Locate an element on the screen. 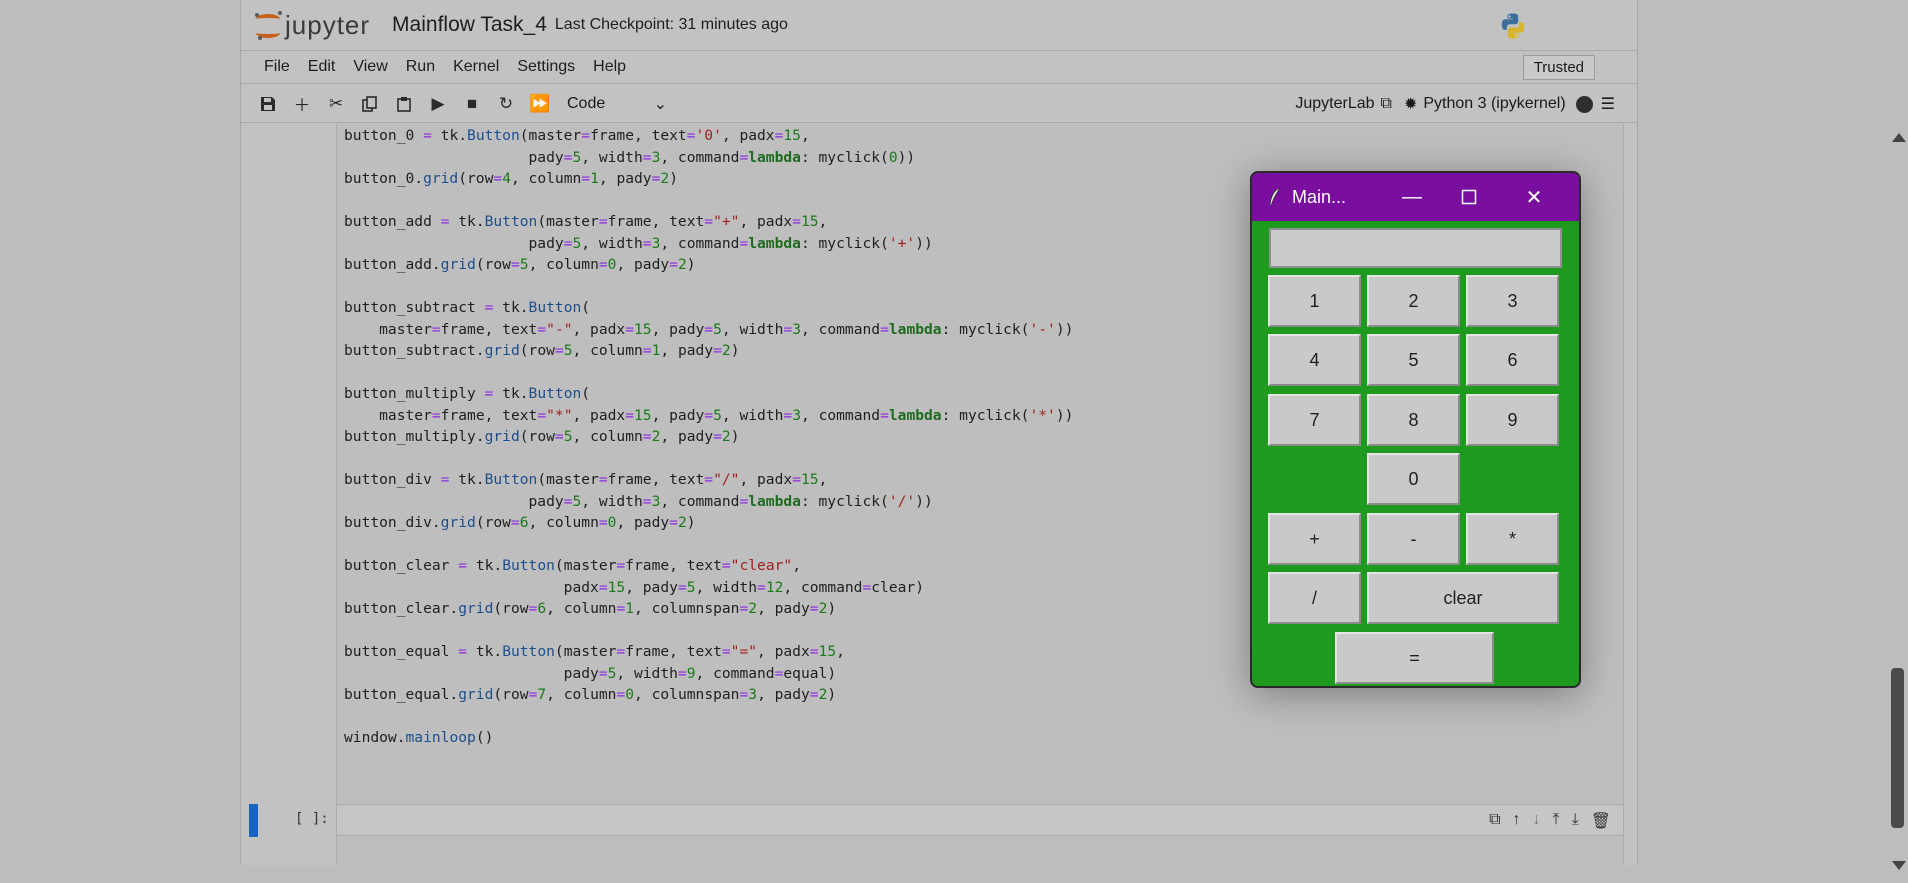  insert-below-icon: ⤓ is located at coordinates (1575, 821).